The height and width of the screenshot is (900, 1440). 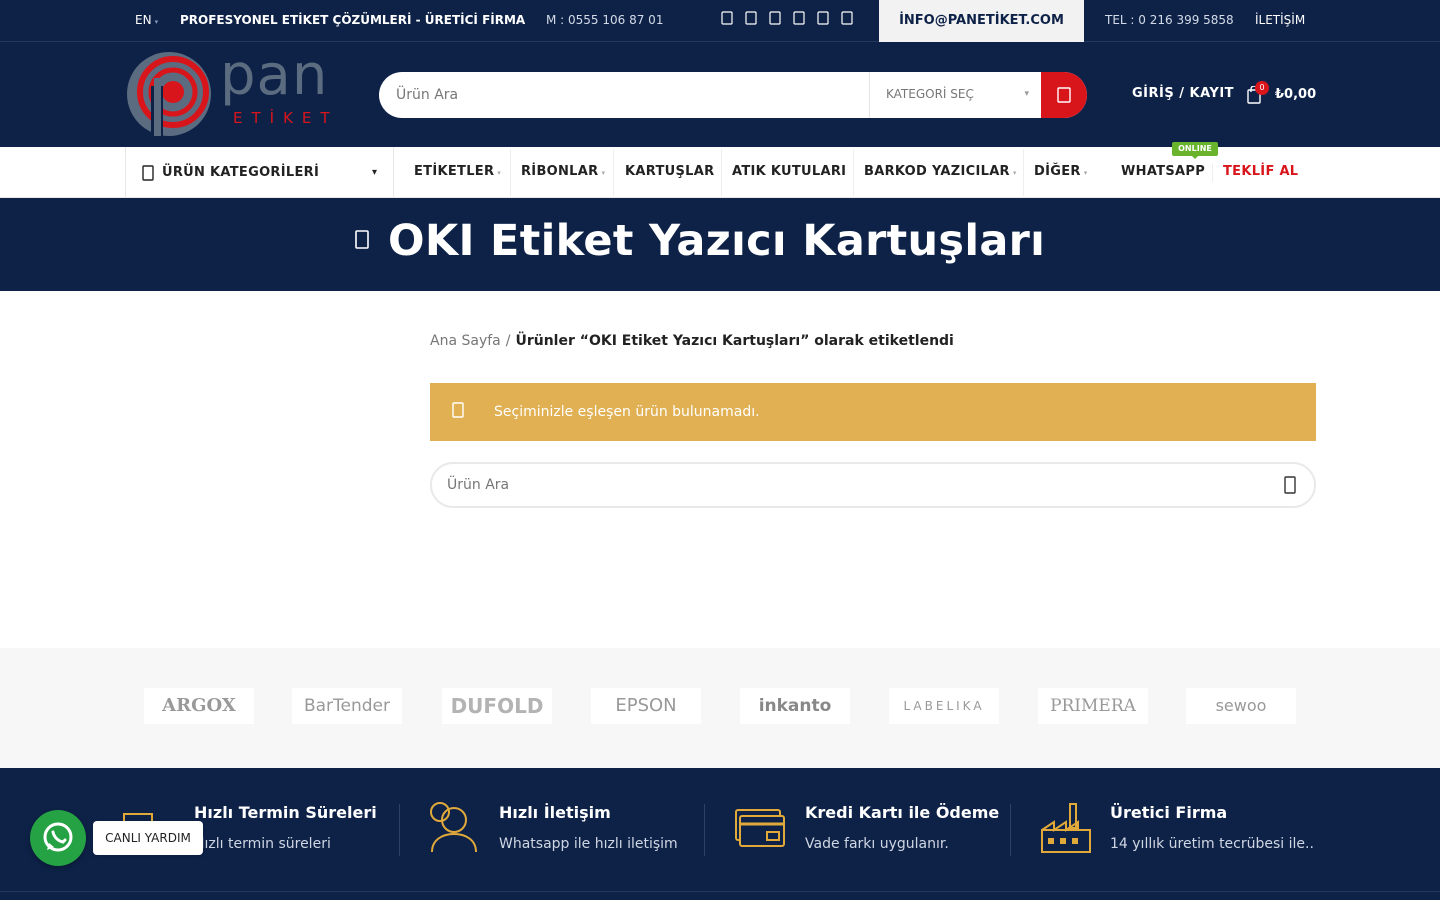 I want to click on language-switcher: EN ▾, so click(x=146, y=21).